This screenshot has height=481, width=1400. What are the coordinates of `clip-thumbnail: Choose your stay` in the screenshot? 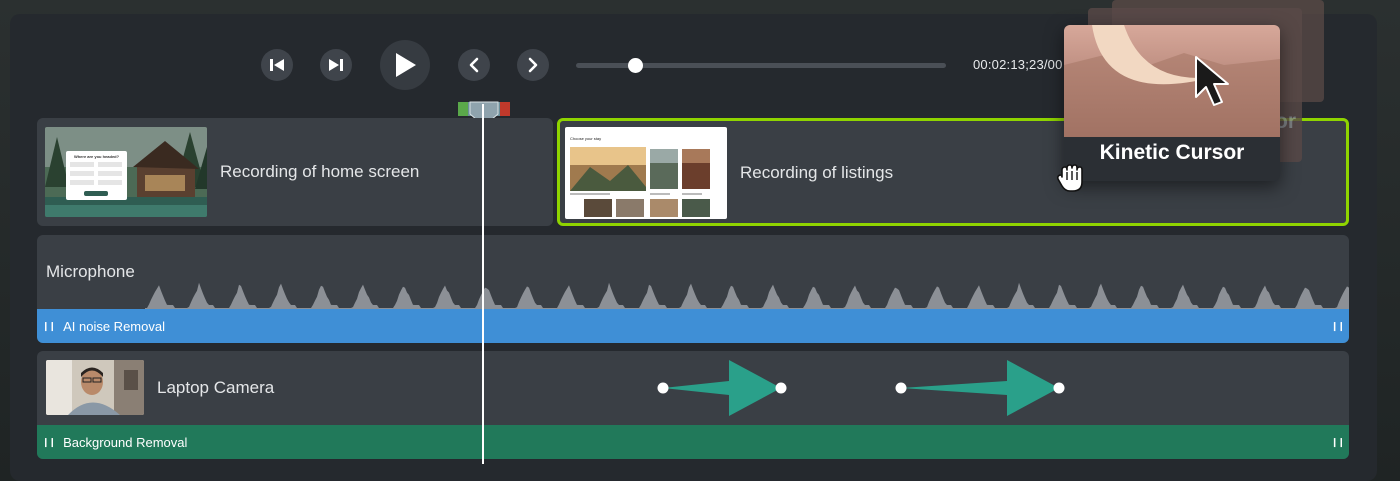 It's located at (646, 173).